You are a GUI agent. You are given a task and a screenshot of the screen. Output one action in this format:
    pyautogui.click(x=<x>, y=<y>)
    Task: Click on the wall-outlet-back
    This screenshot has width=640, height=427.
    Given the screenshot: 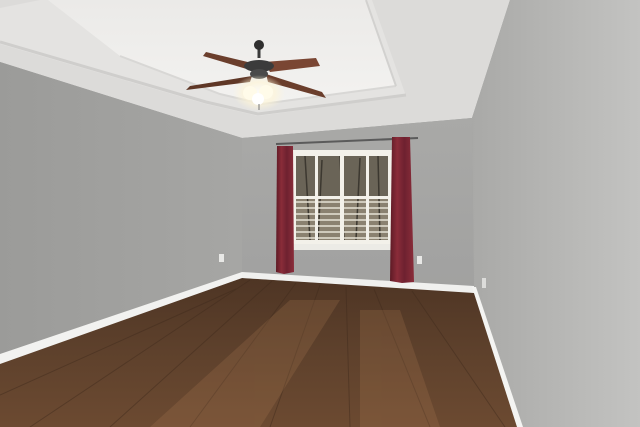 What is the action you would take?
    pyautogui.click(x=419, y=260)
    